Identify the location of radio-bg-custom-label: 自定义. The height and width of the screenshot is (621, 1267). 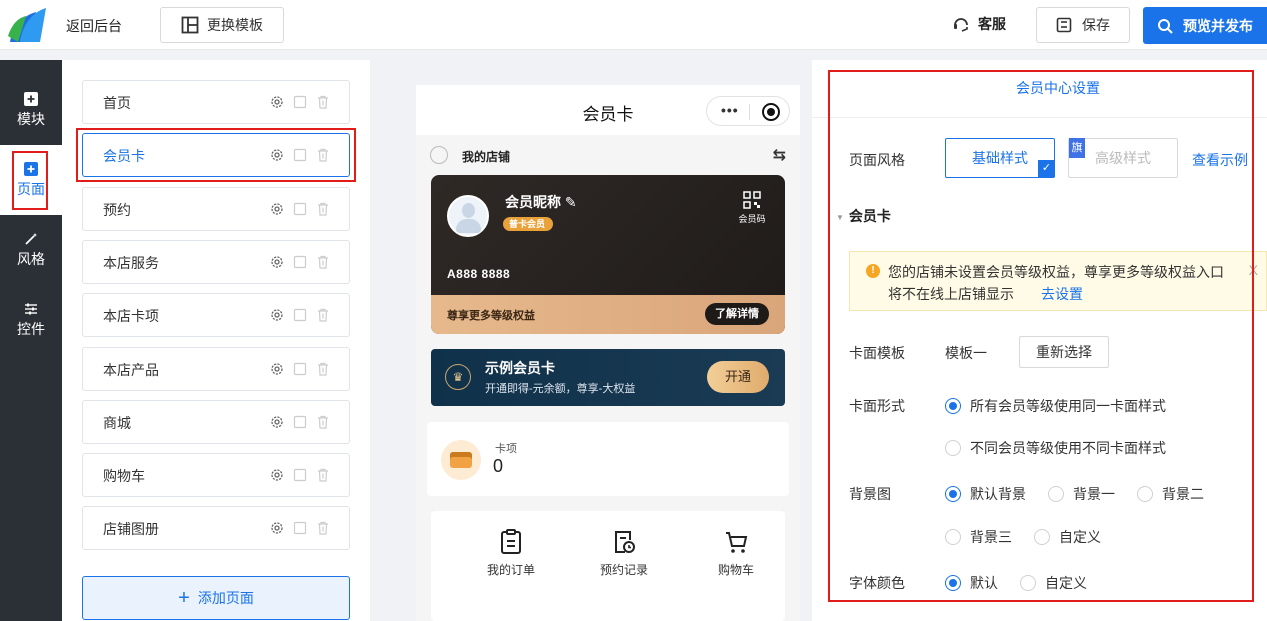
(1080, 537).